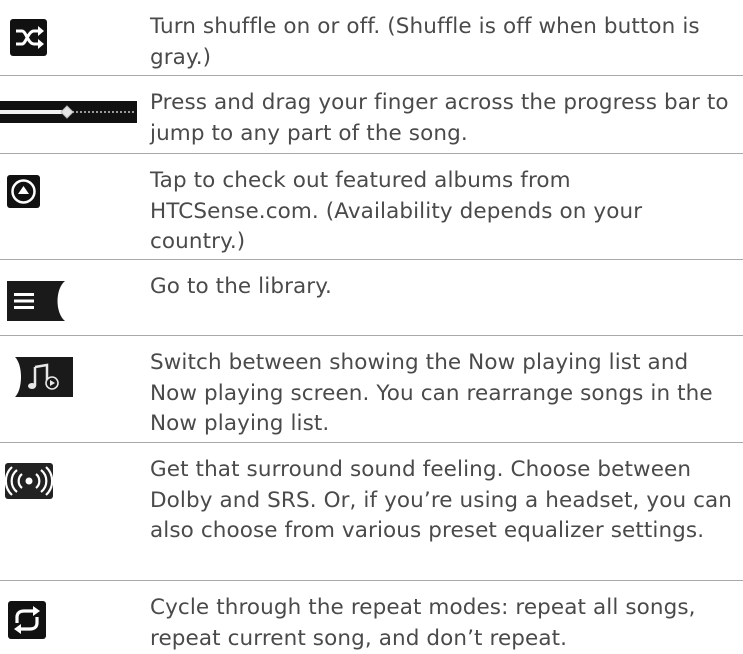 The height and width of the screenshot is (654, 743). What do you see at coordinates (241, 286) in the screenshot?
I see `row-description: Go to the library.` at bounding box center [241, 286].